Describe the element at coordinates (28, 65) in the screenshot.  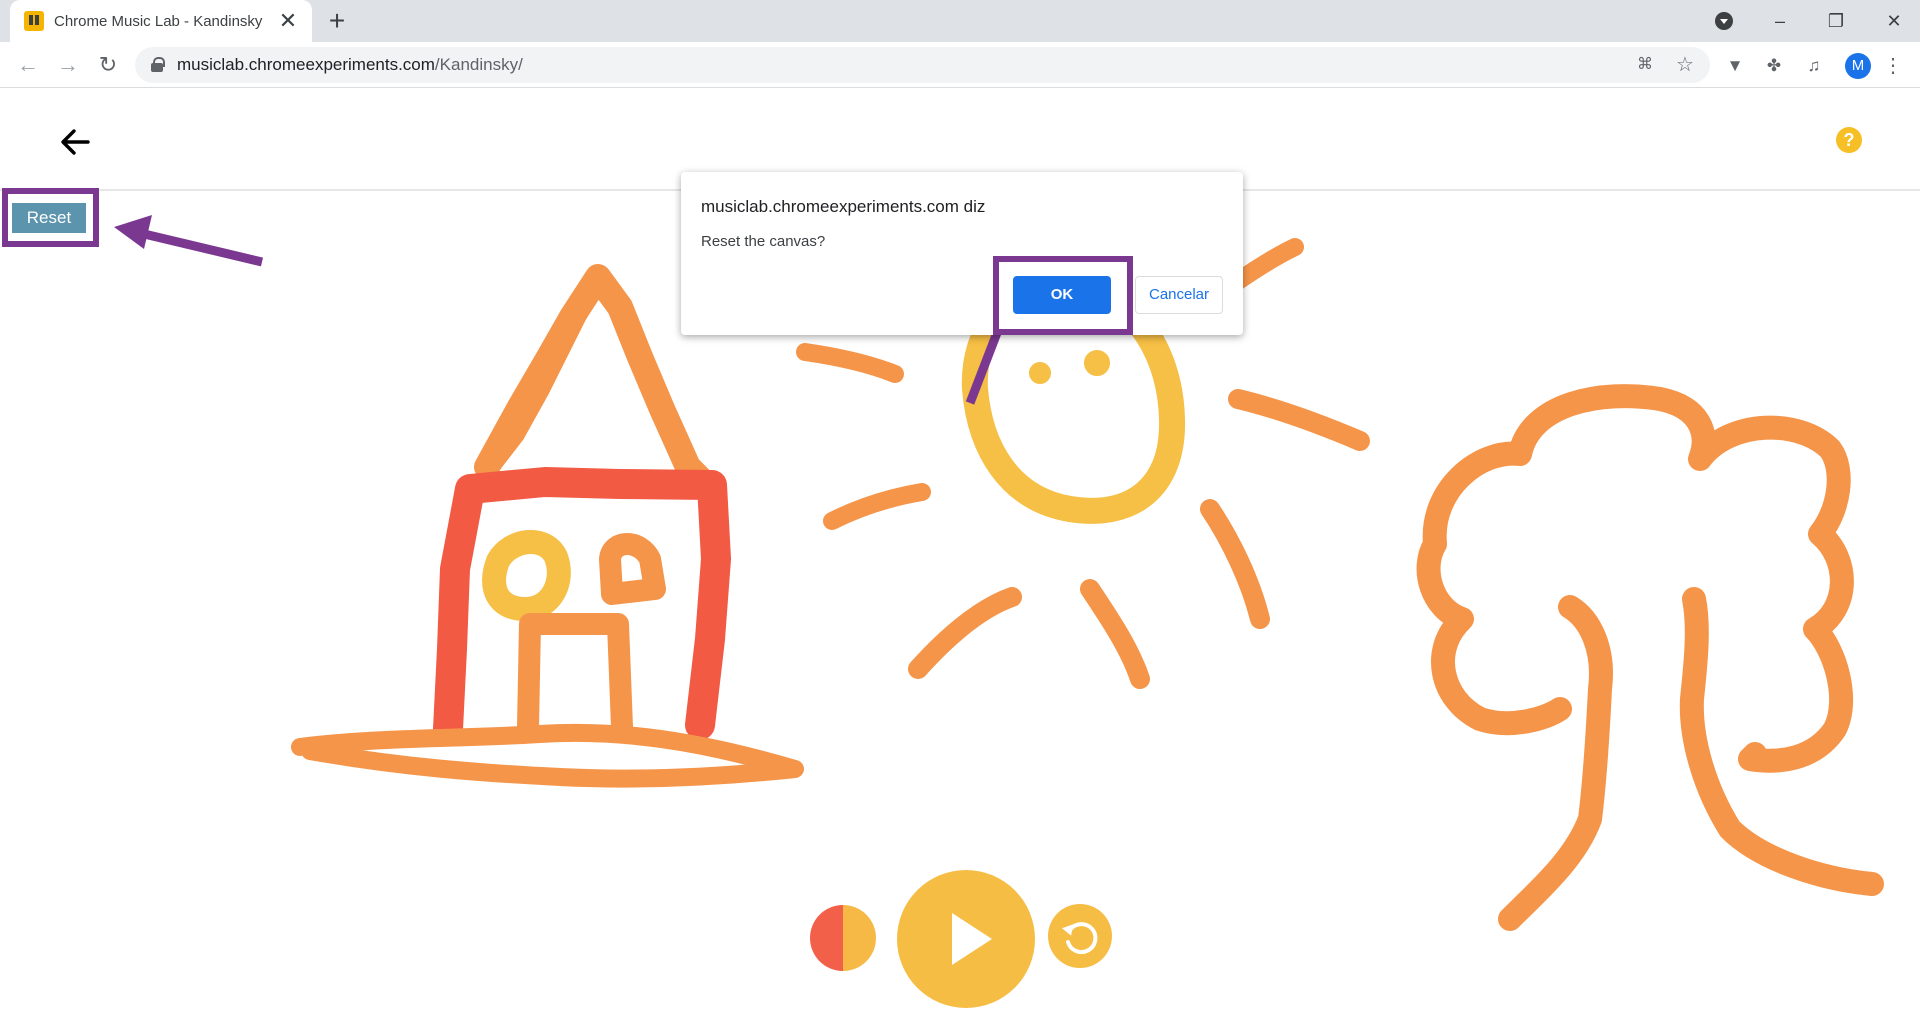
I see `back-button: ←` at that location.